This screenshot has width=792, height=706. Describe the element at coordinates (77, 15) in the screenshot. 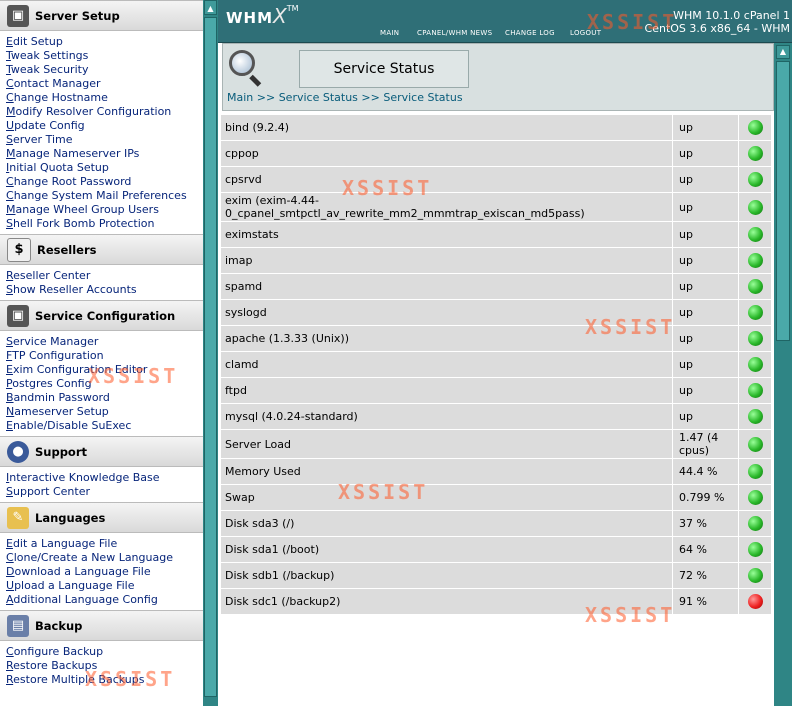

I see `sidebar-section-title: Server Setup` at that location.